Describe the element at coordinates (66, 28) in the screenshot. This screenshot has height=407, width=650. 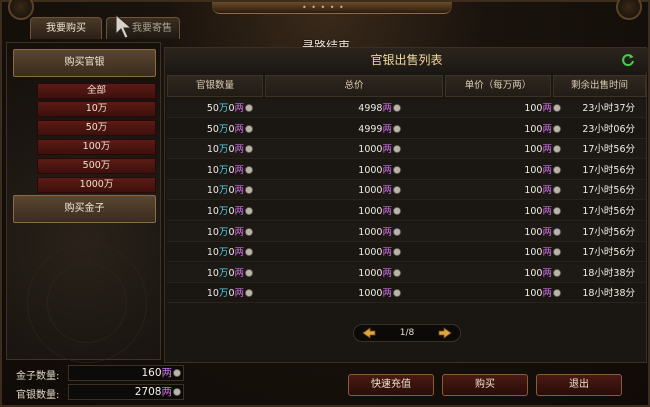
I see `tab-buy: 我要购买` at that location.